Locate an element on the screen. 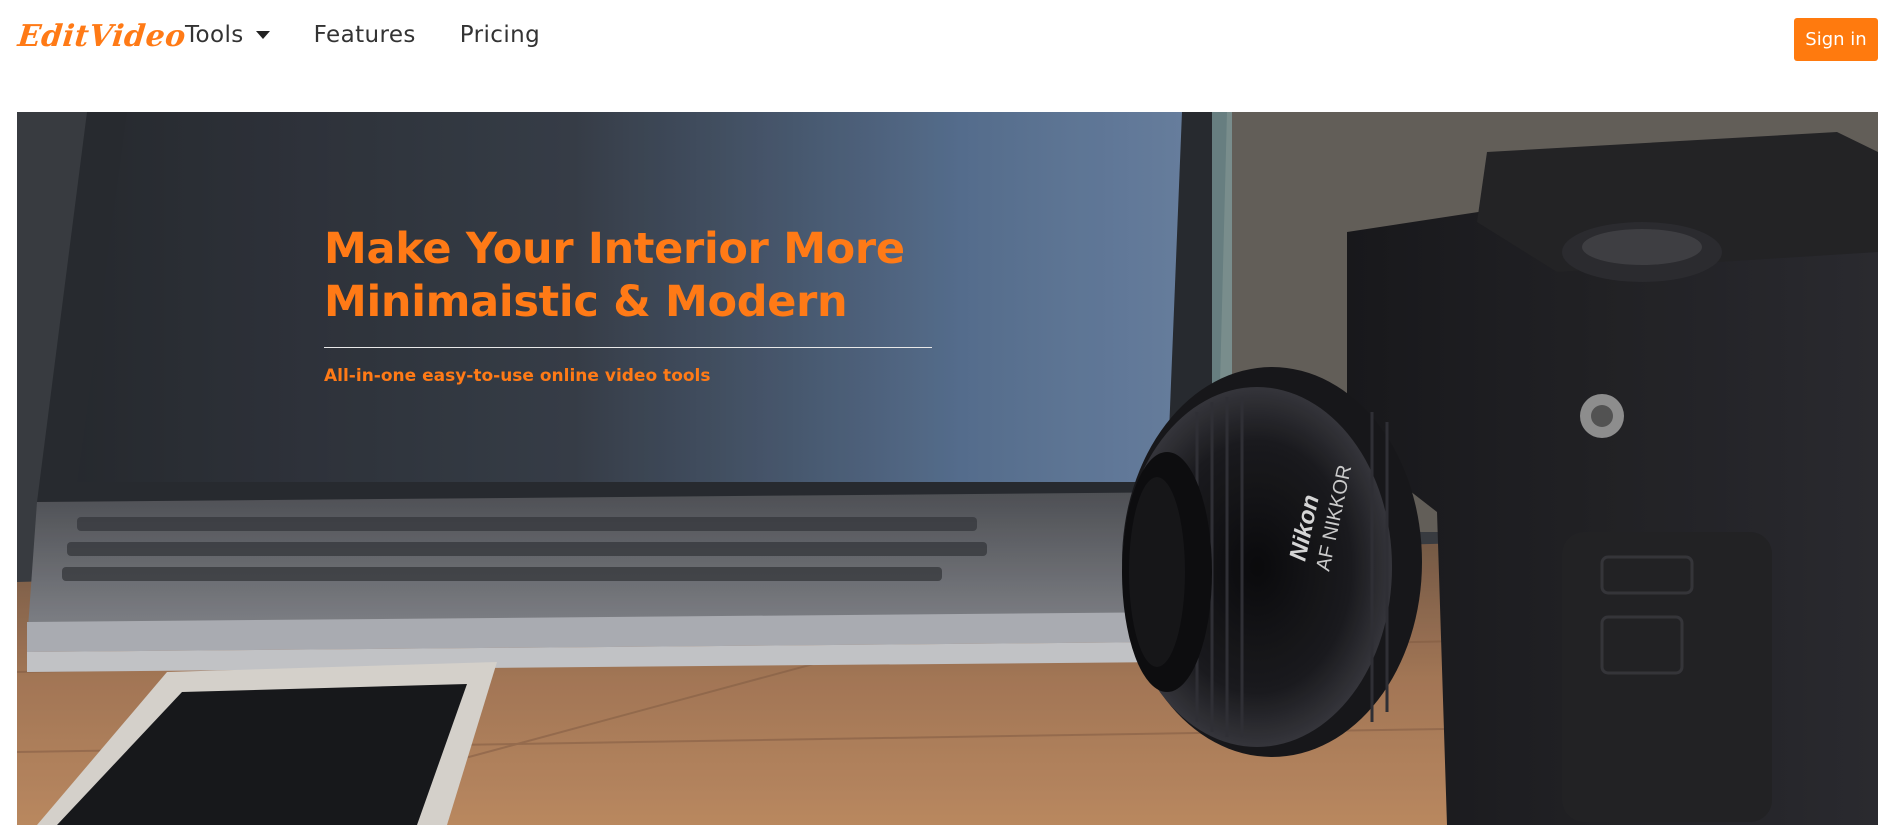 Image resolution: width=1881 pixels, height=825 pixels. logo: EditVideo is located at coordinates (102, 36).